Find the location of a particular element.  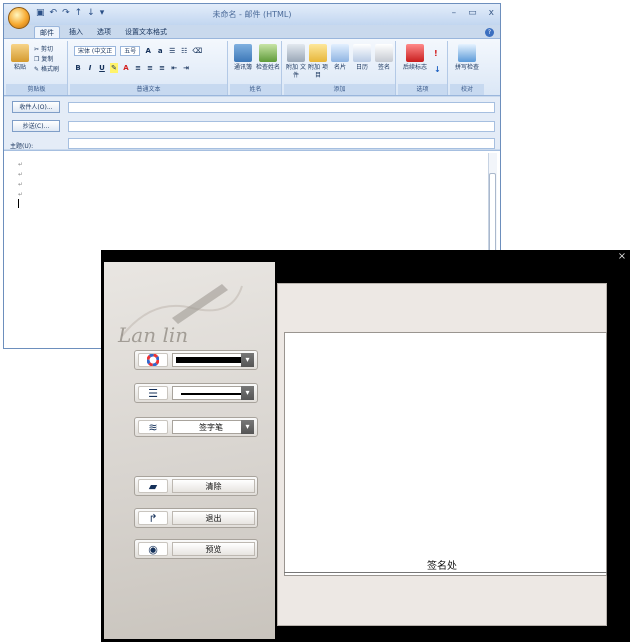

copy-button: ❐ 复制 is located at coordinates (46, 60).